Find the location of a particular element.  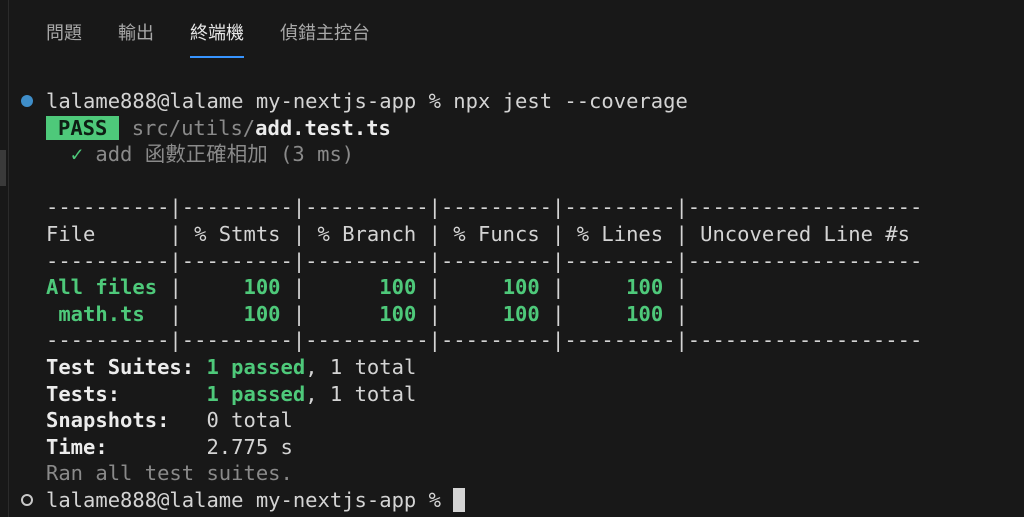

prompt-text: lalame888@lalame my-nextjs-app % is located at coordinates (250, 101).